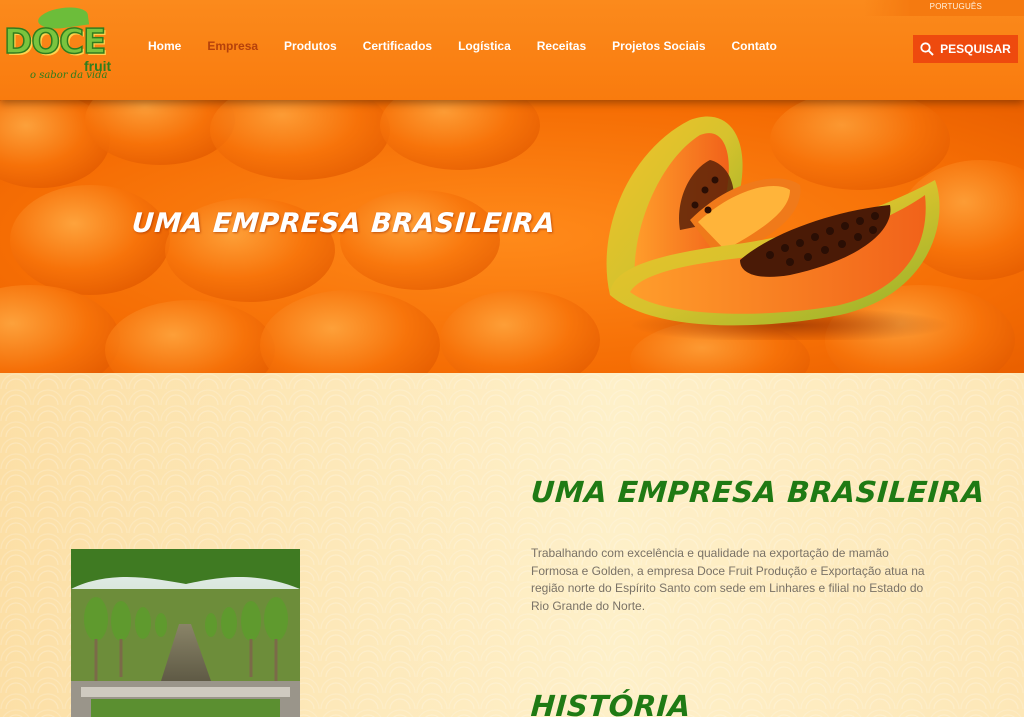 This screenshot has width=1024, height=717. I want to click on section-title-empresa: UMA EMPRESA BRASILEIRA, so click(758, 492).